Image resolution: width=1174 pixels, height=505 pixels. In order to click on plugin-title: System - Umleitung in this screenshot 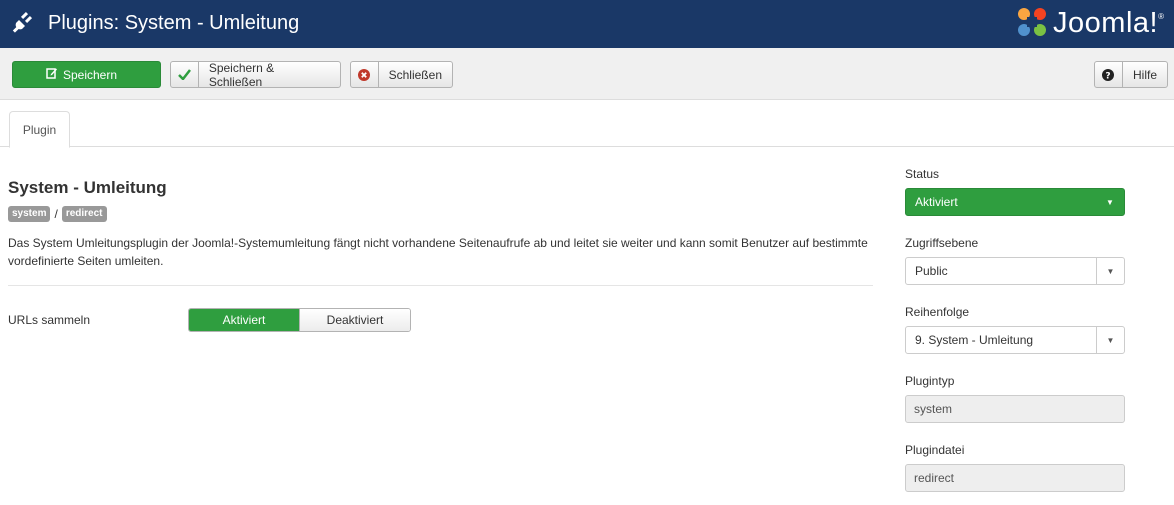, I will do `click(87, 187)`.